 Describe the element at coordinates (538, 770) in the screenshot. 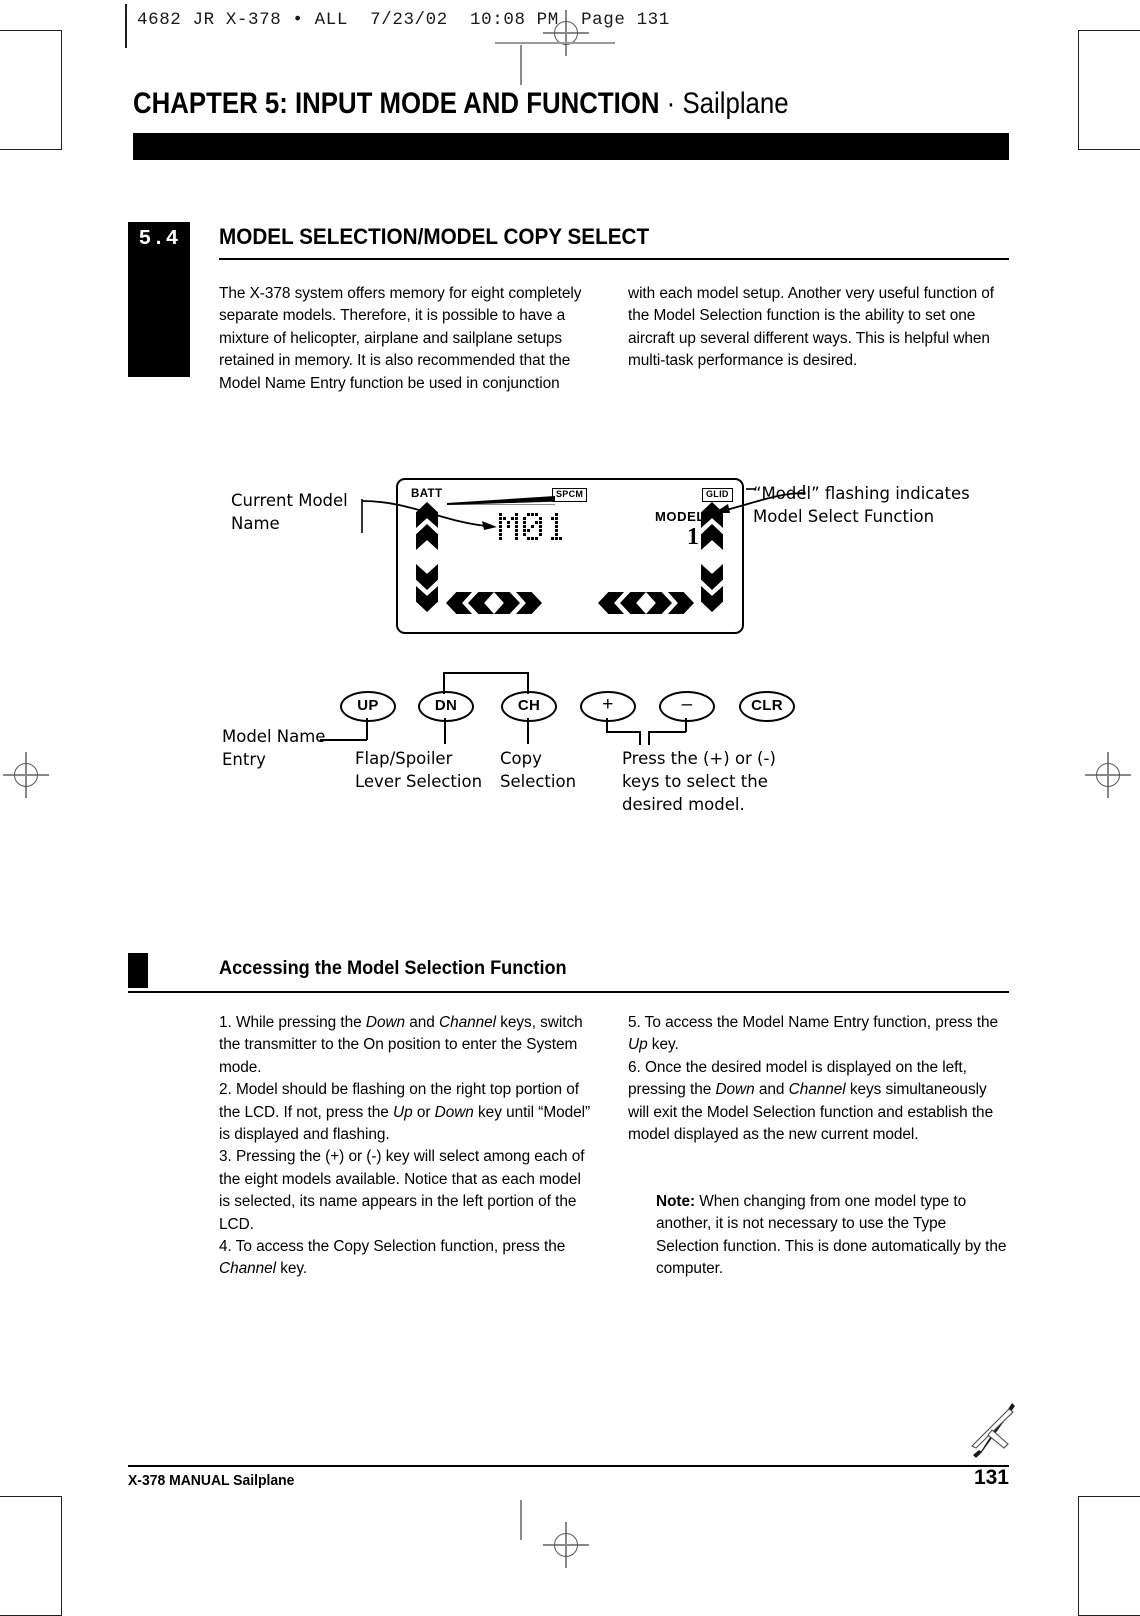

I see `callout-copy-selection: Copy Selection` at that location.